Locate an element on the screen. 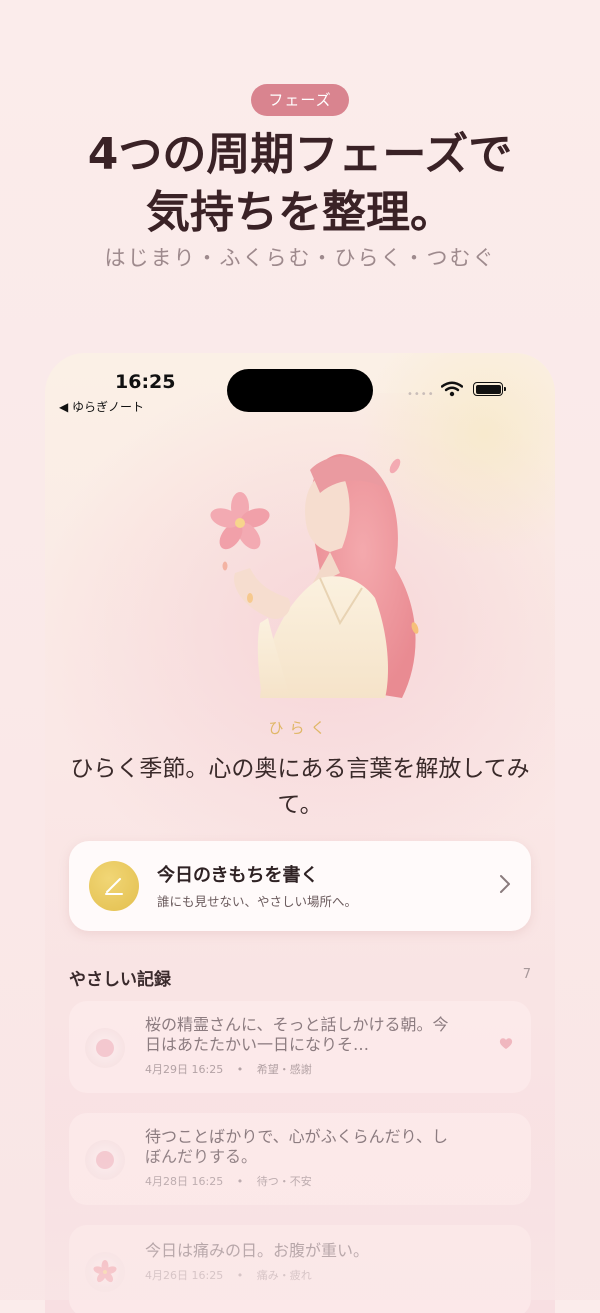 This screenshot has height=1313, width=600. chevron-right-icon is located at coordinates (505, 884).